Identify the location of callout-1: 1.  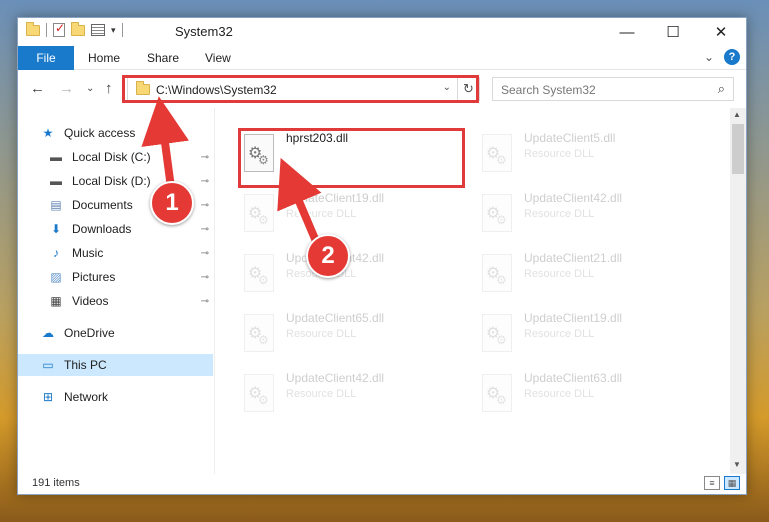
(172, 203).